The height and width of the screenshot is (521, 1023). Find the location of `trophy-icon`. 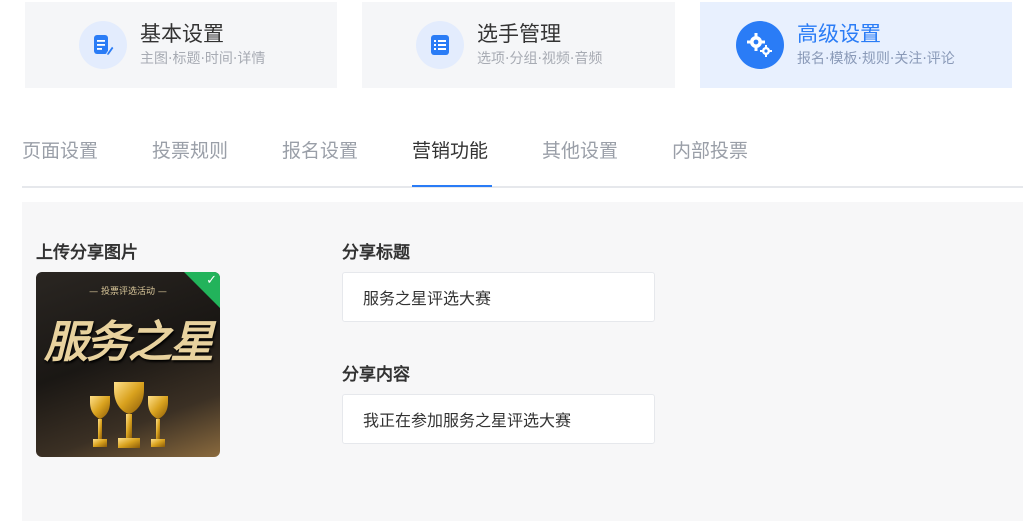

trophy-icon is located at coordinates (129, 415).